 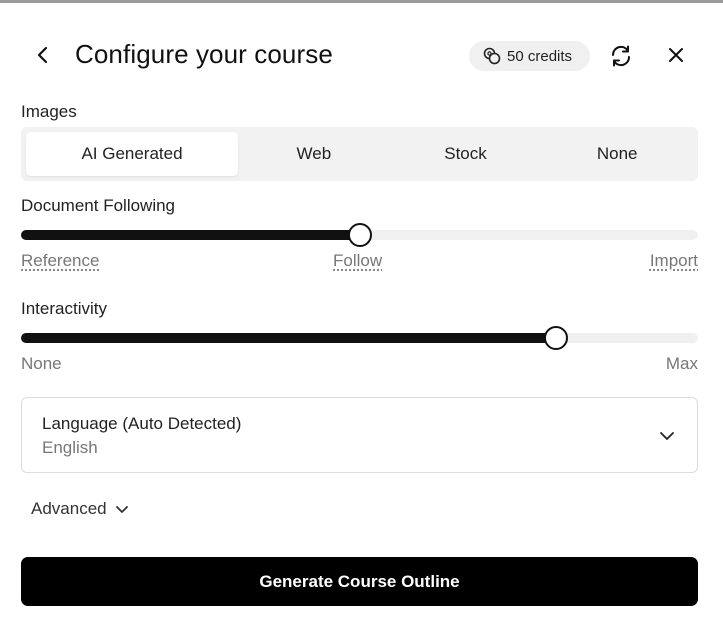 I want to click on close-button, so click(x=676, y=55).